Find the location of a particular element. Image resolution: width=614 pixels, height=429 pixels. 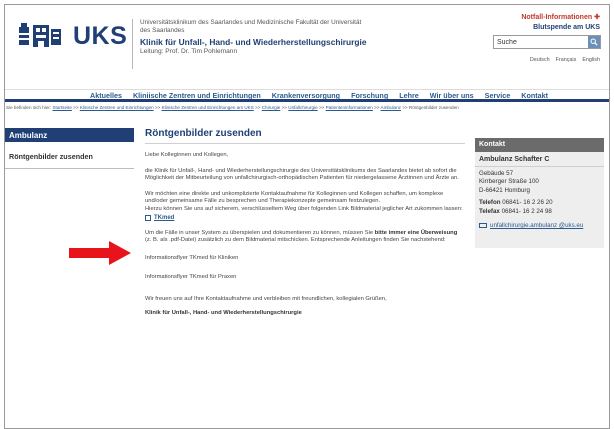

language-switcher: Deutsch Français English is located at coordinates (565, 60).